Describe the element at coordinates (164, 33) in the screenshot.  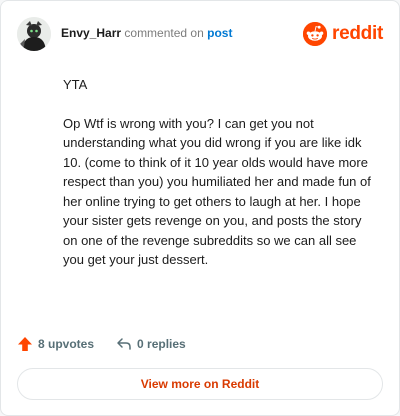
I see `action-text: commented on` at that location.